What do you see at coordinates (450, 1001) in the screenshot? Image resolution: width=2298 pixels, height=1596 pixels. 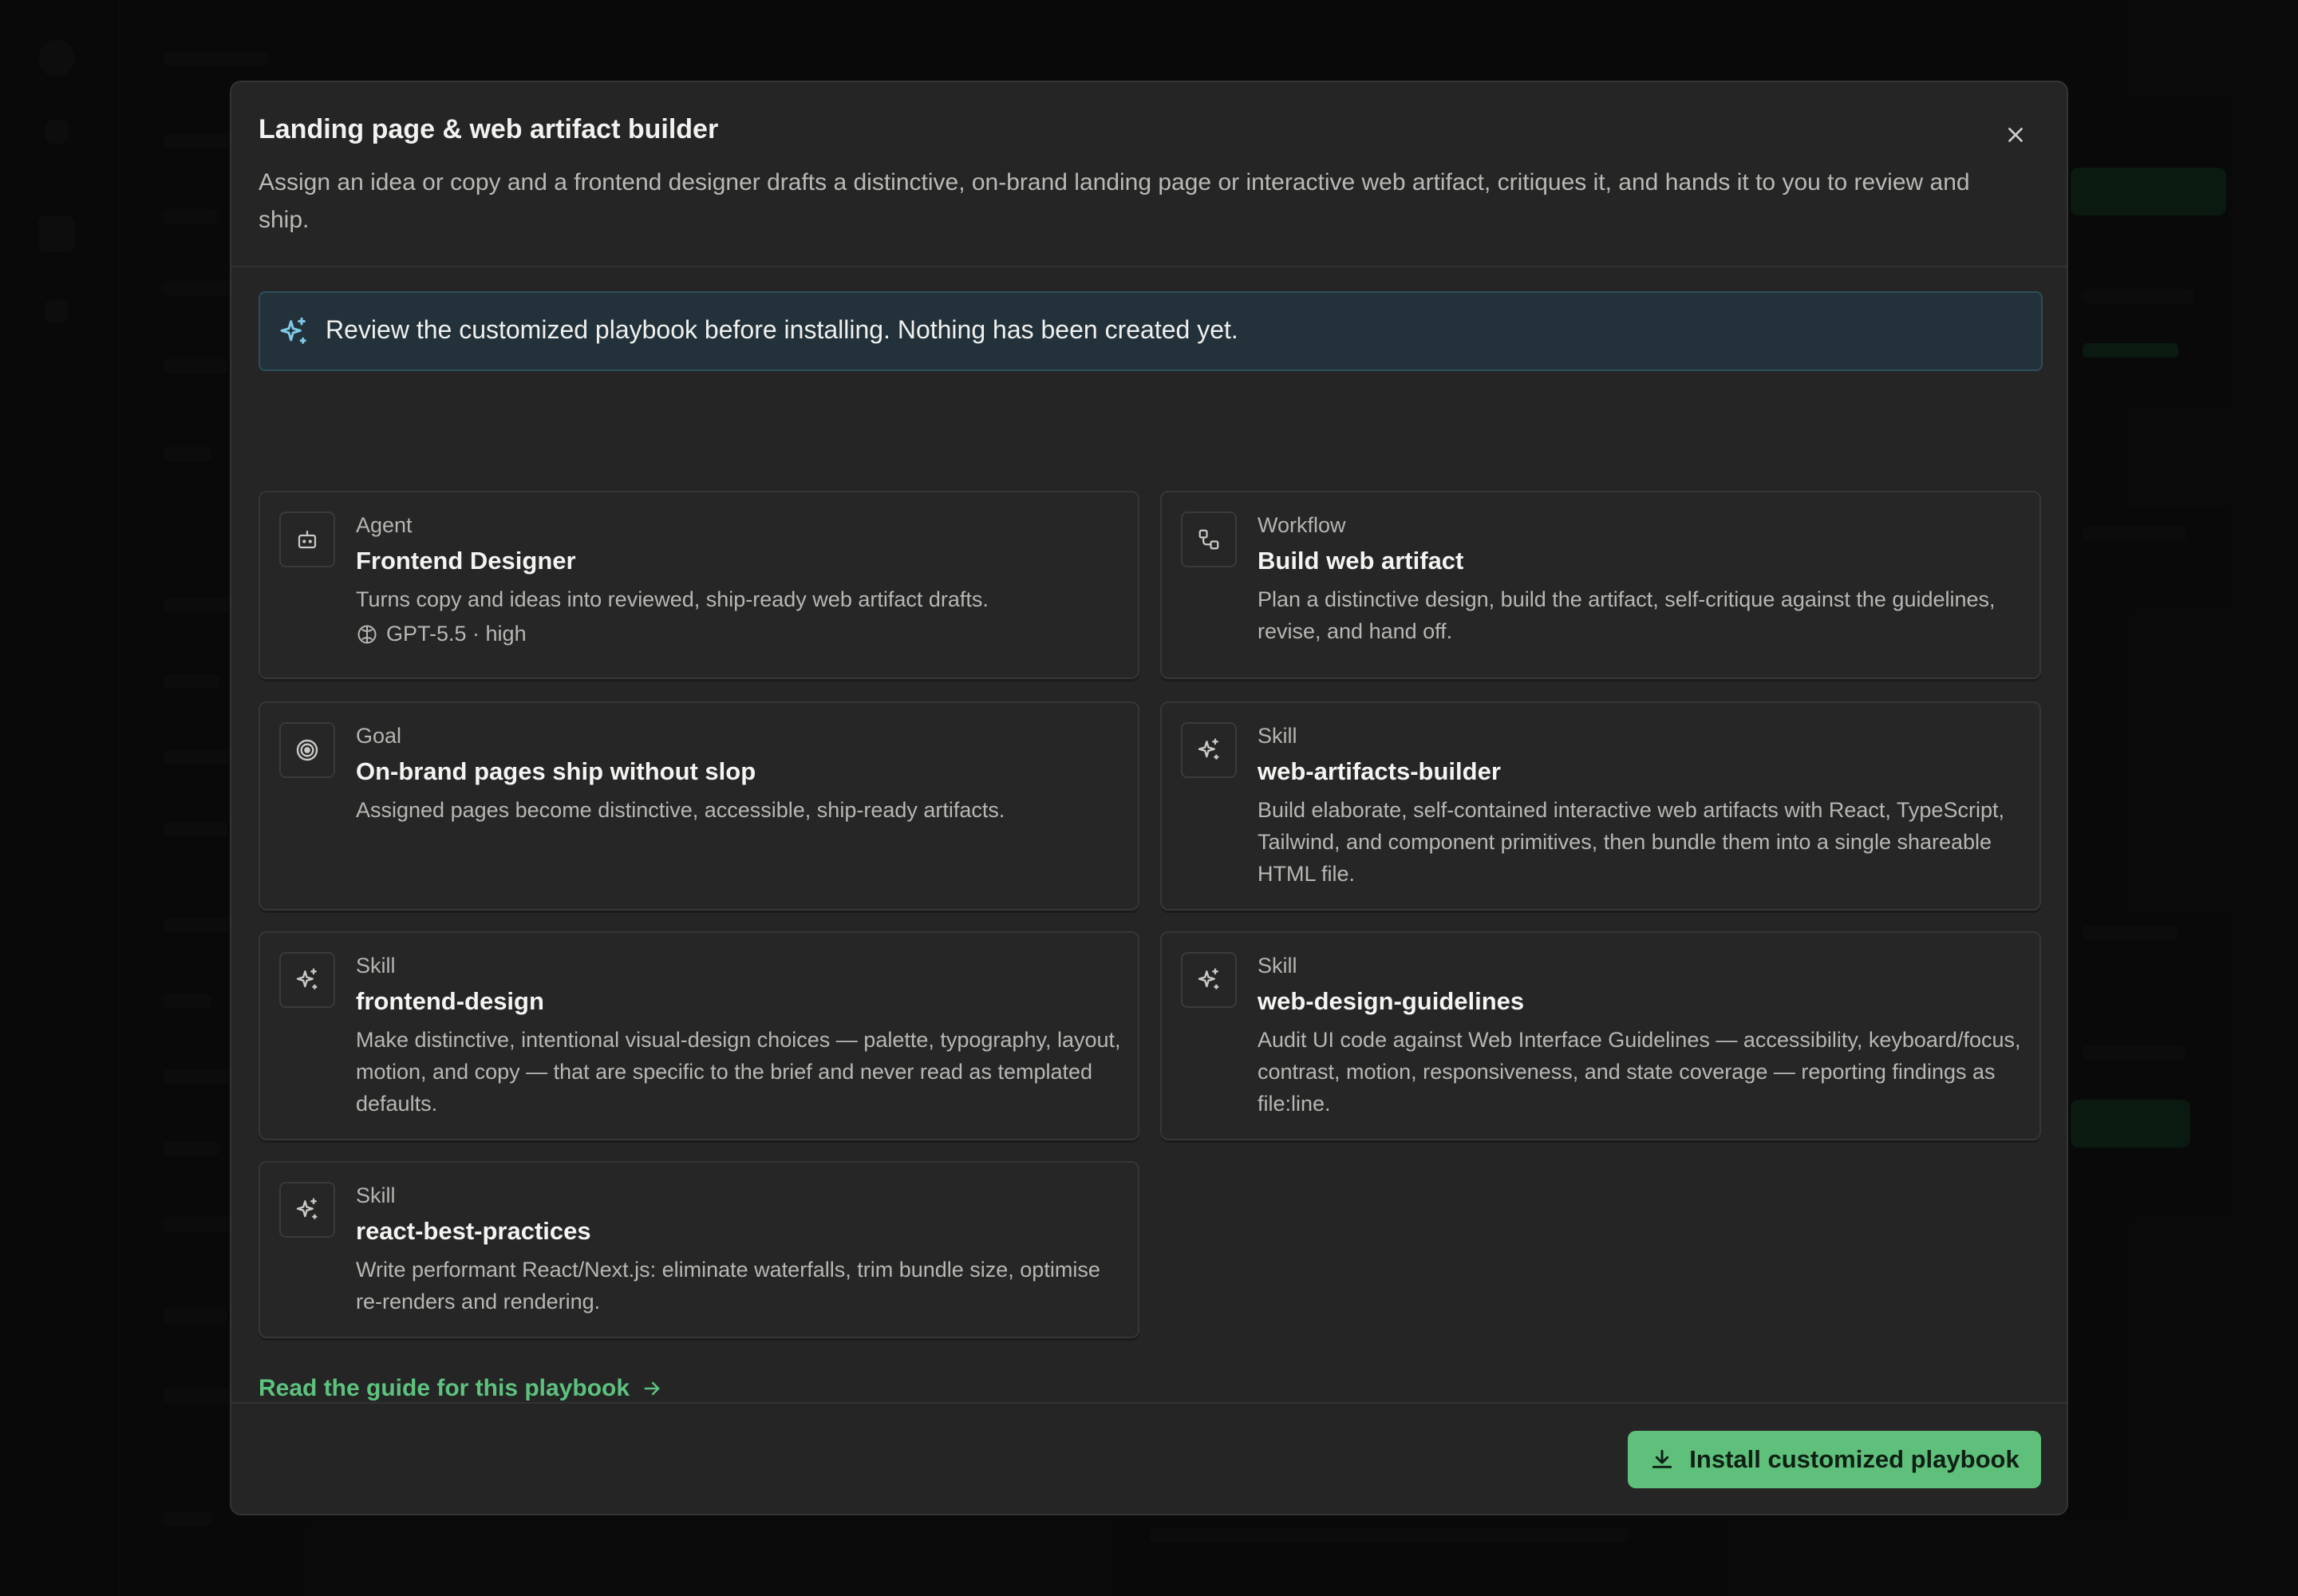 I see `card-title: frontend-design` at bounding box center [450, 1001].